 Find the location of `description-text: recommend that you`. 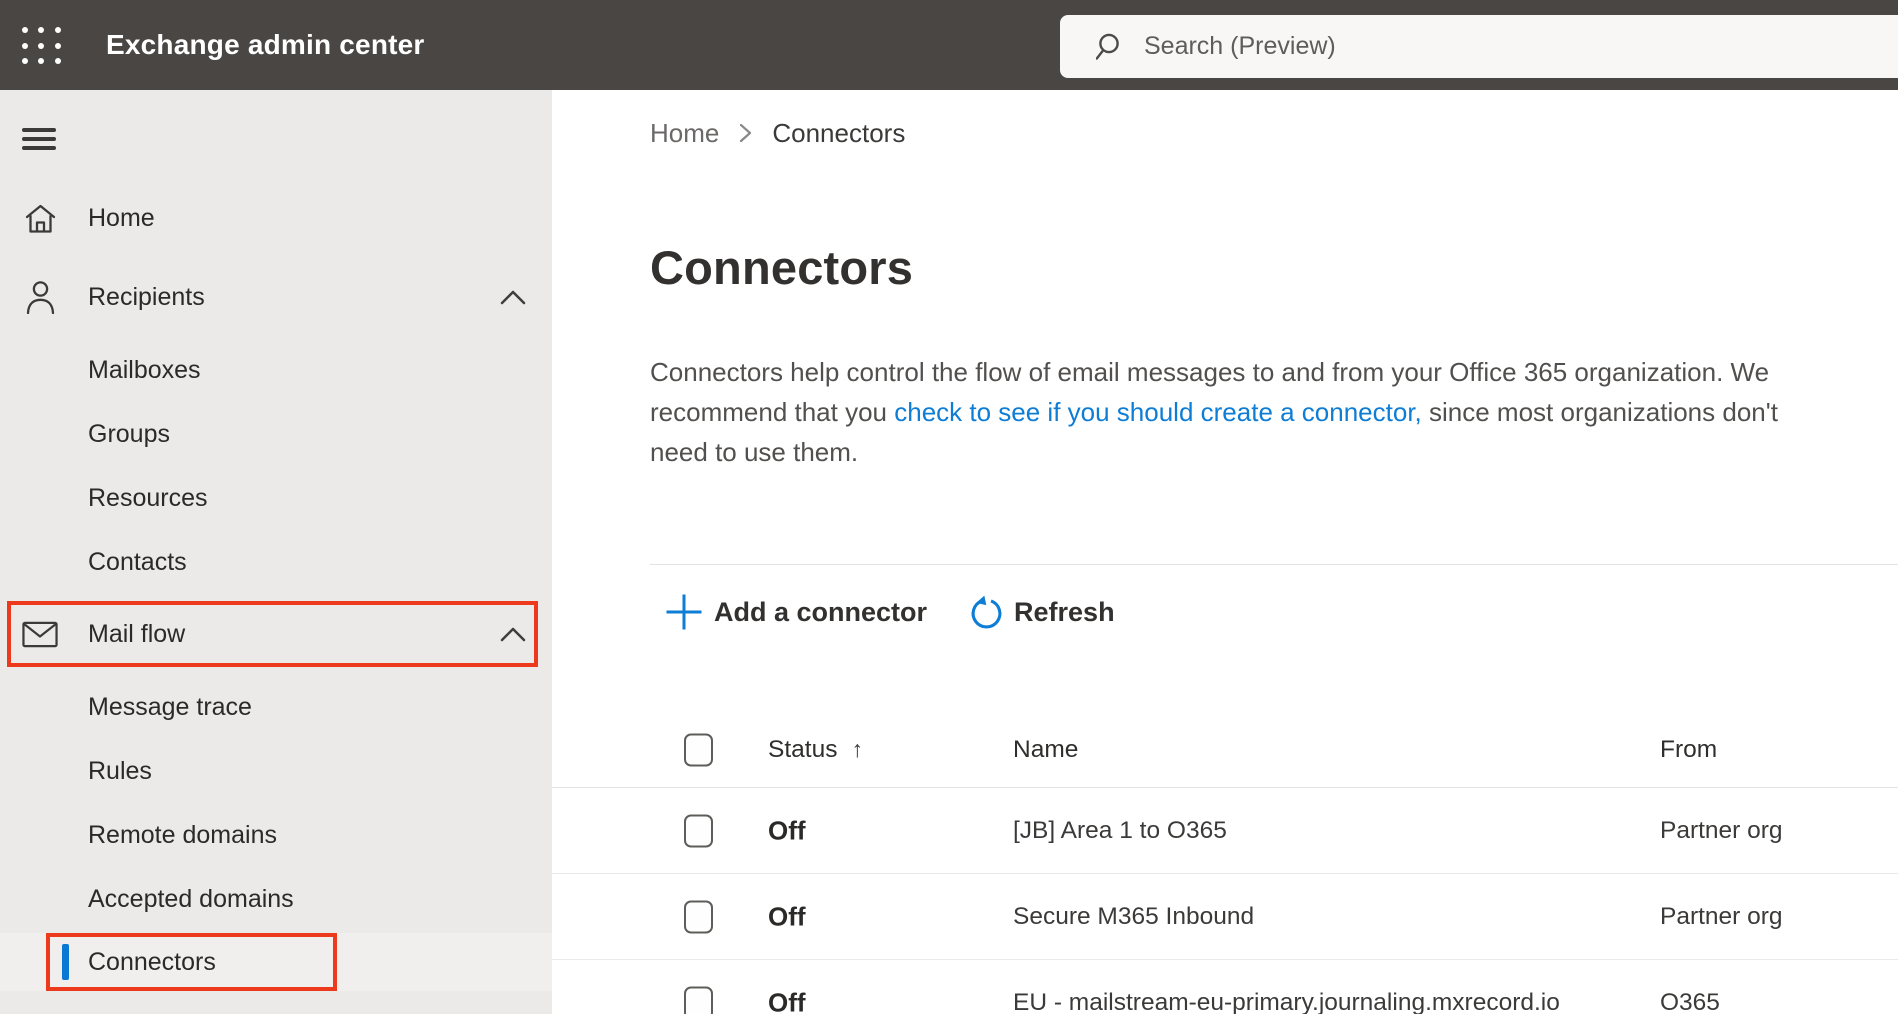

description-text: recommend that you is located at coordinates (772, 412).